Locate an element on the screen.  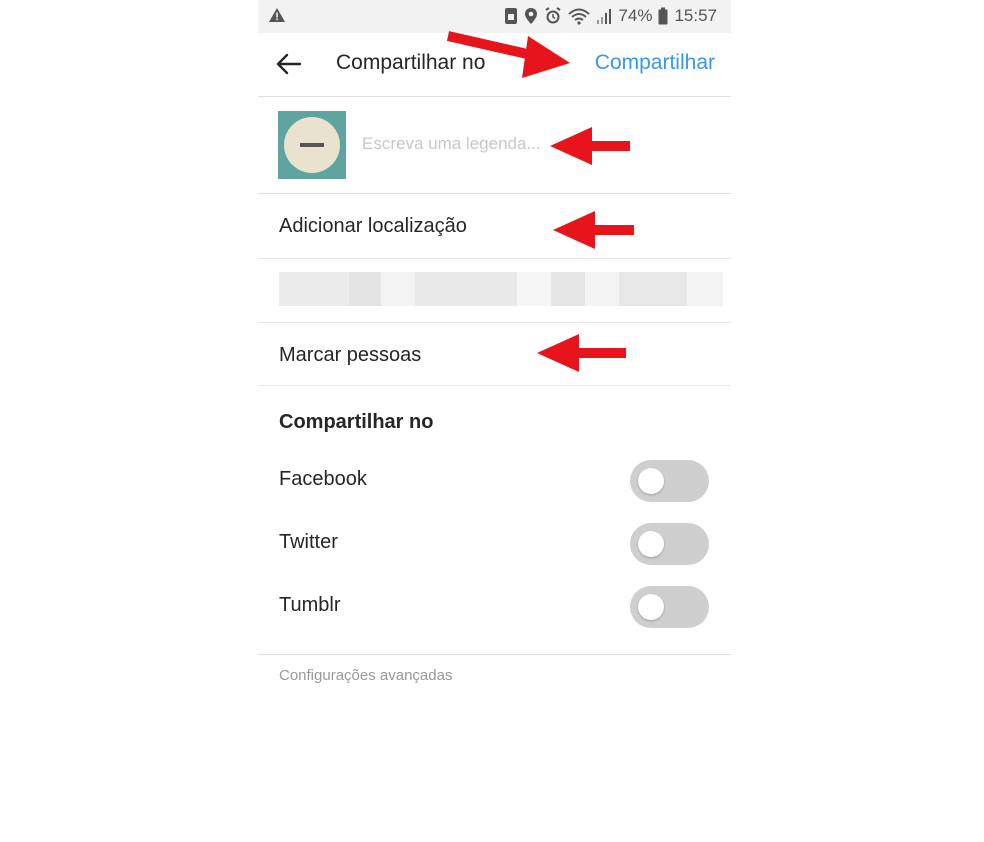
thumbnail-mark is located at coordinates (312, 145).